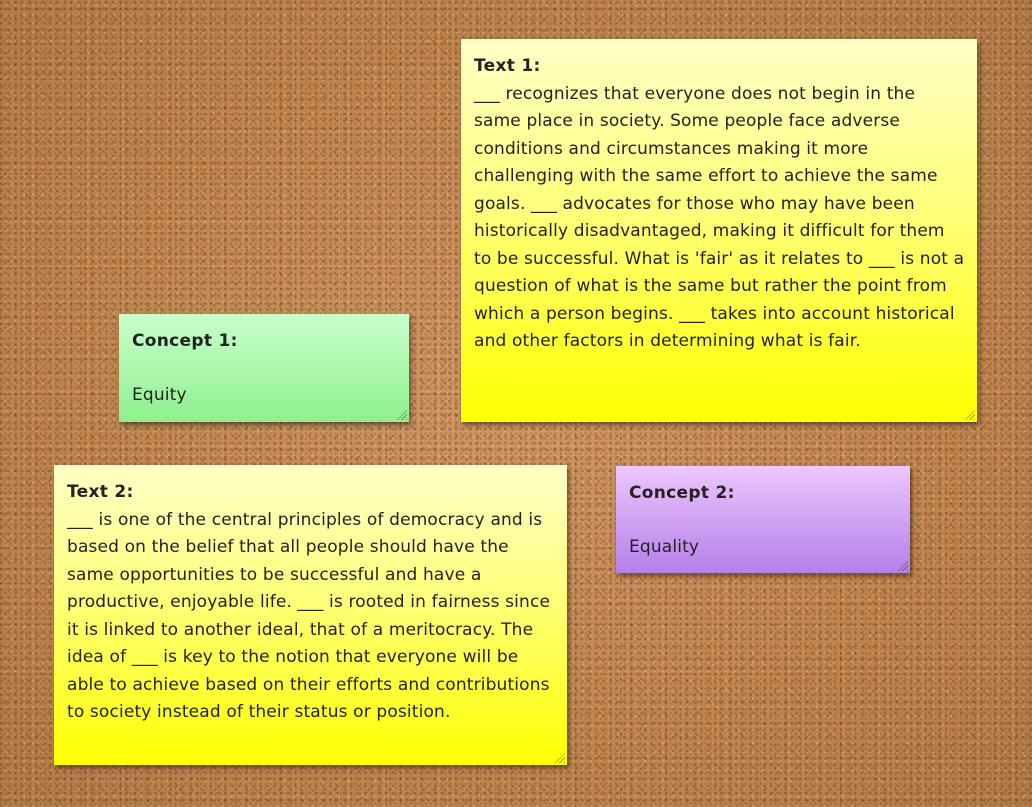 The width and height of the screenshot is (1032, 807). Describe the element at coordinates (159, 394) in the screenshot. I see `note-body: Equity` at that location.